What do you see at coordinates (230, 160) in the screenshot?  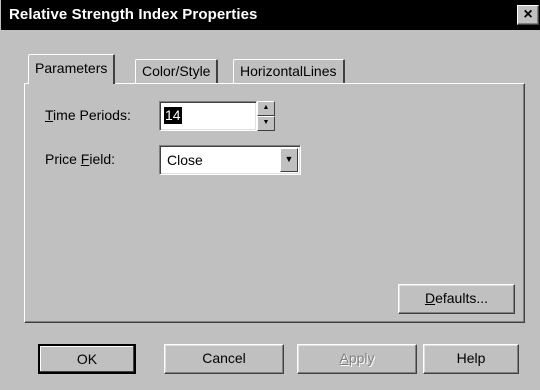 I see `price-field-select: Close ▼` at bounding box center [230, 160].